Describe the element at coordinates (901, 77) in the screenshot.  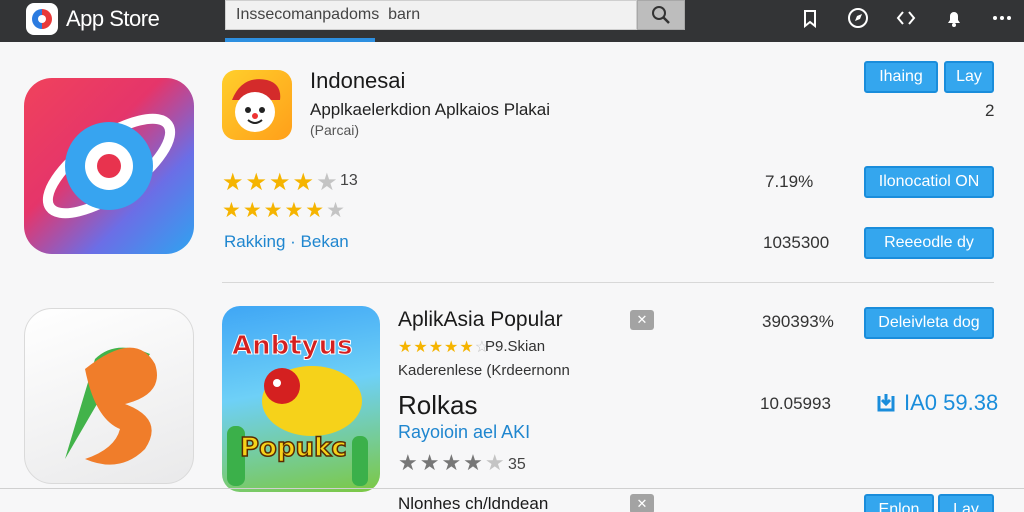
I see `featured-primary-button: Ihaing` at that location.